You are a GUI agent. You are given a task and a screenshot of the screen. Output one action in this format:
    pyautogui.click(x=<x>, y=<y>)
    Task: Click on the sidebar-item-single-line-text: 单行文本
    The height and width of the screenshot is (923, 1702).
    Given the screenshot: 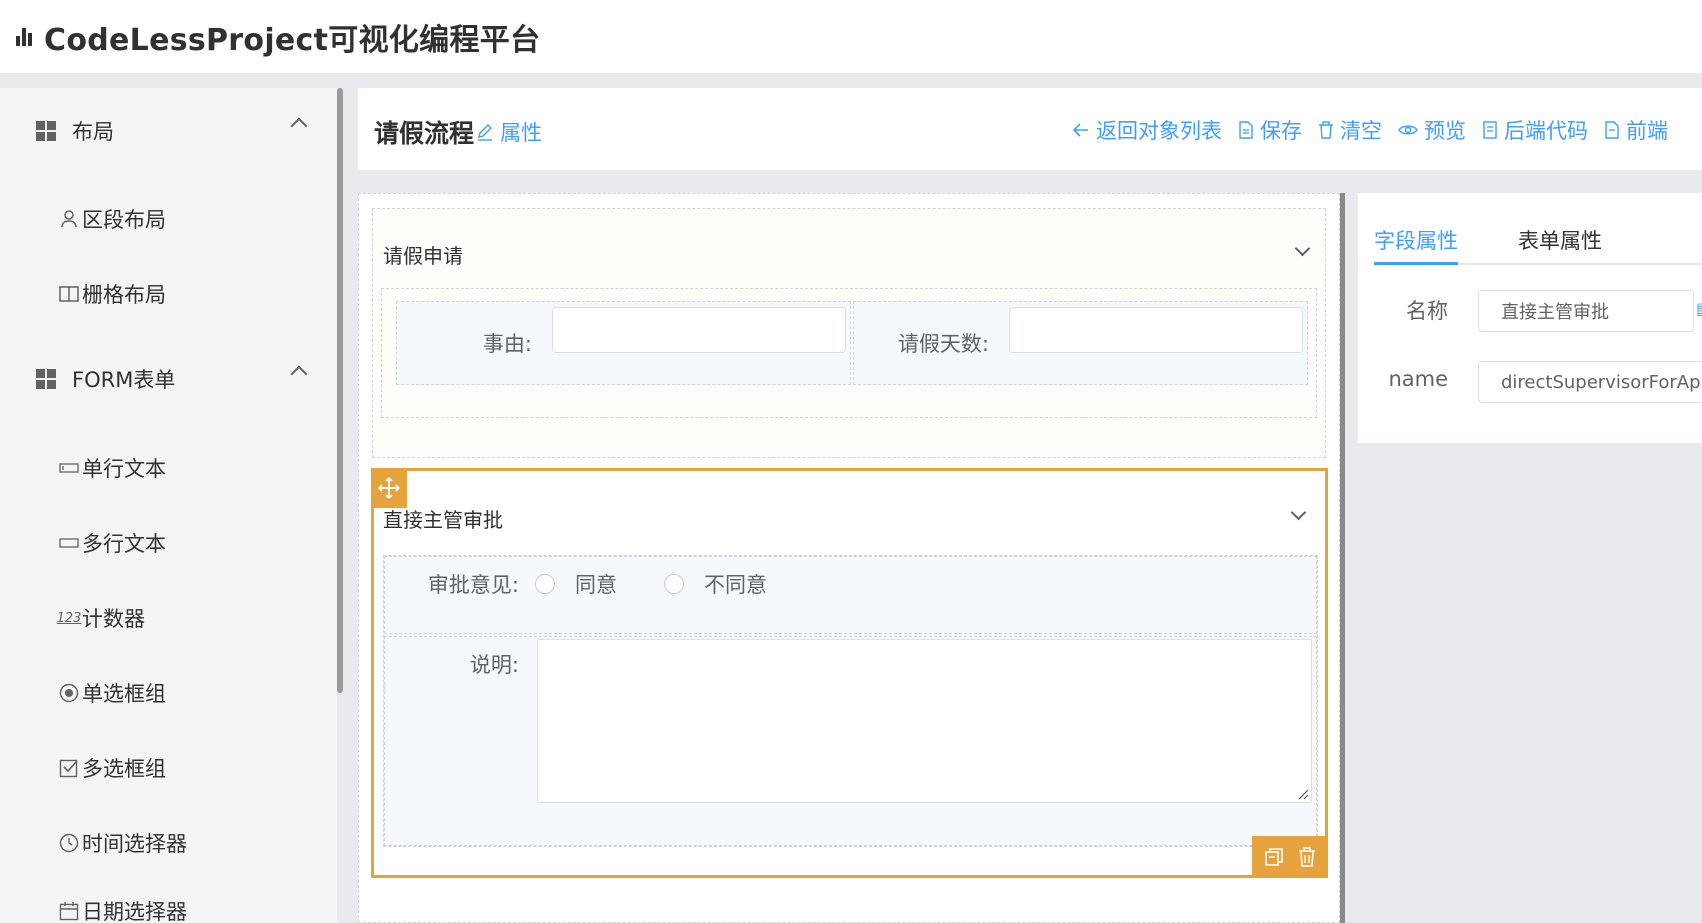 What is the action you would take?
    pyautogui.click(x=112, y=468)
    